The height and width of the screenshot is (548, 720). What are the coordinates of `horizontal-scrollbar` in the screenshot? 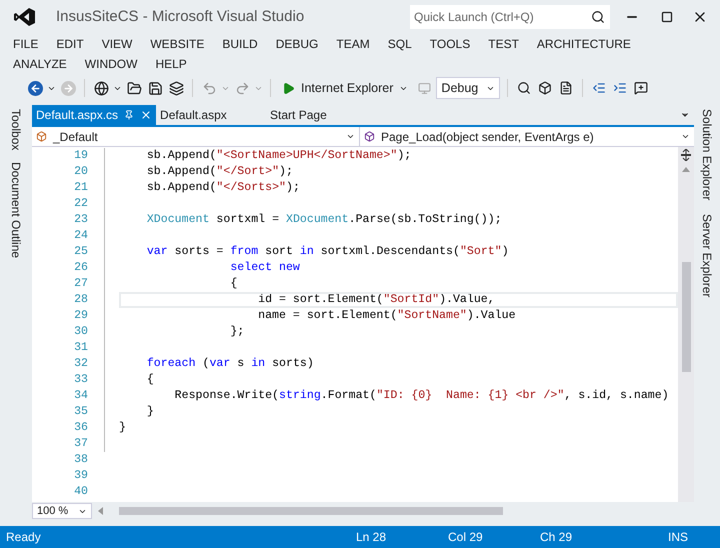 It's located at (311, 511).